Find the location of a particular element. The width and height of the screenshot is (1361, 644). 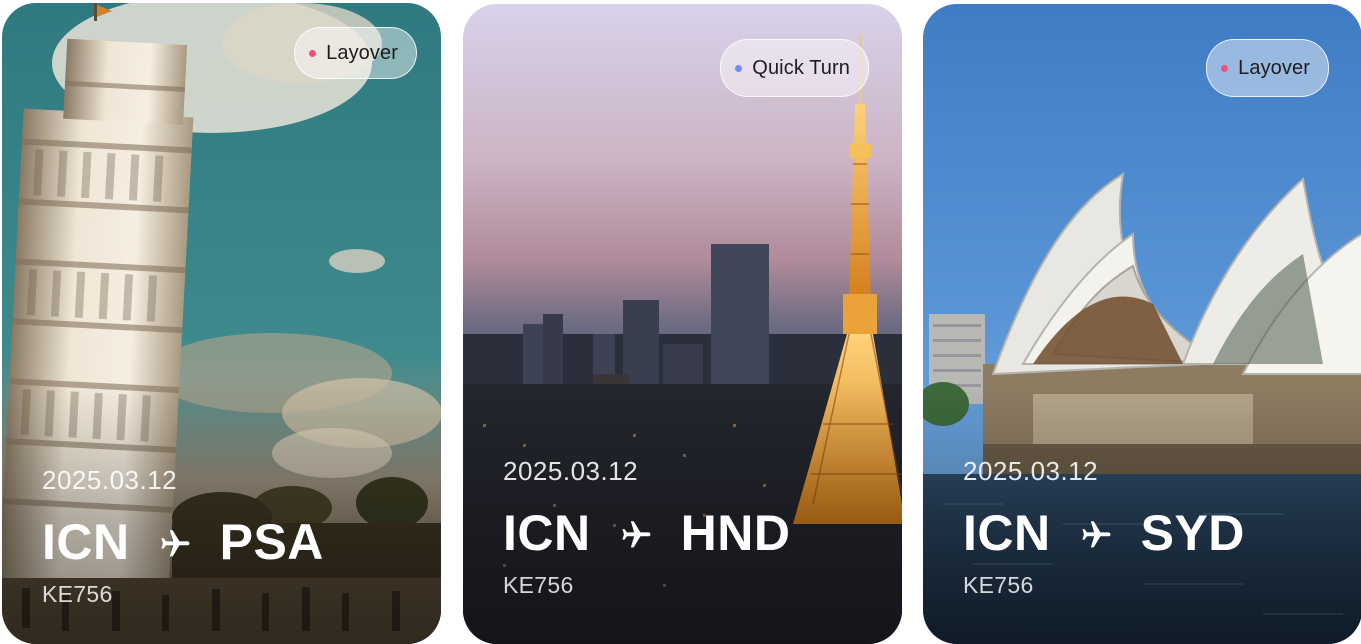

trip-route: ICN SYD is located at coordinates (1104, 533).